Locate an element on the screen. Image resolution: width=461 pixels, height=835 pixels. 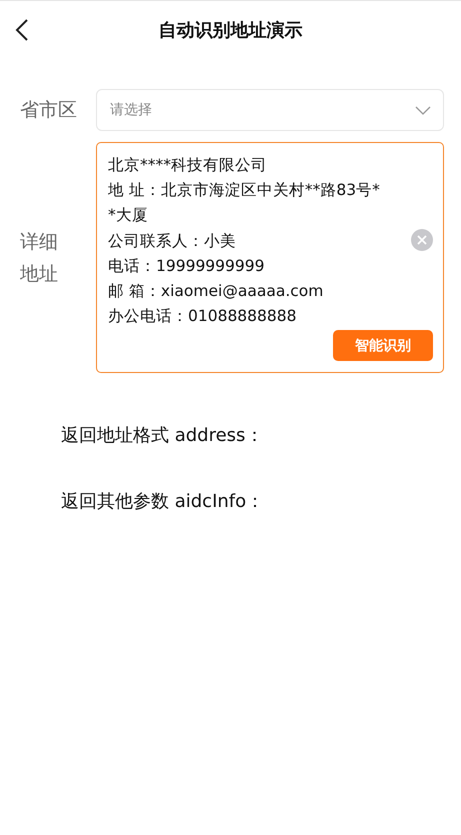
recognize-button: 智能识别 is located at coordinates (383, 346).